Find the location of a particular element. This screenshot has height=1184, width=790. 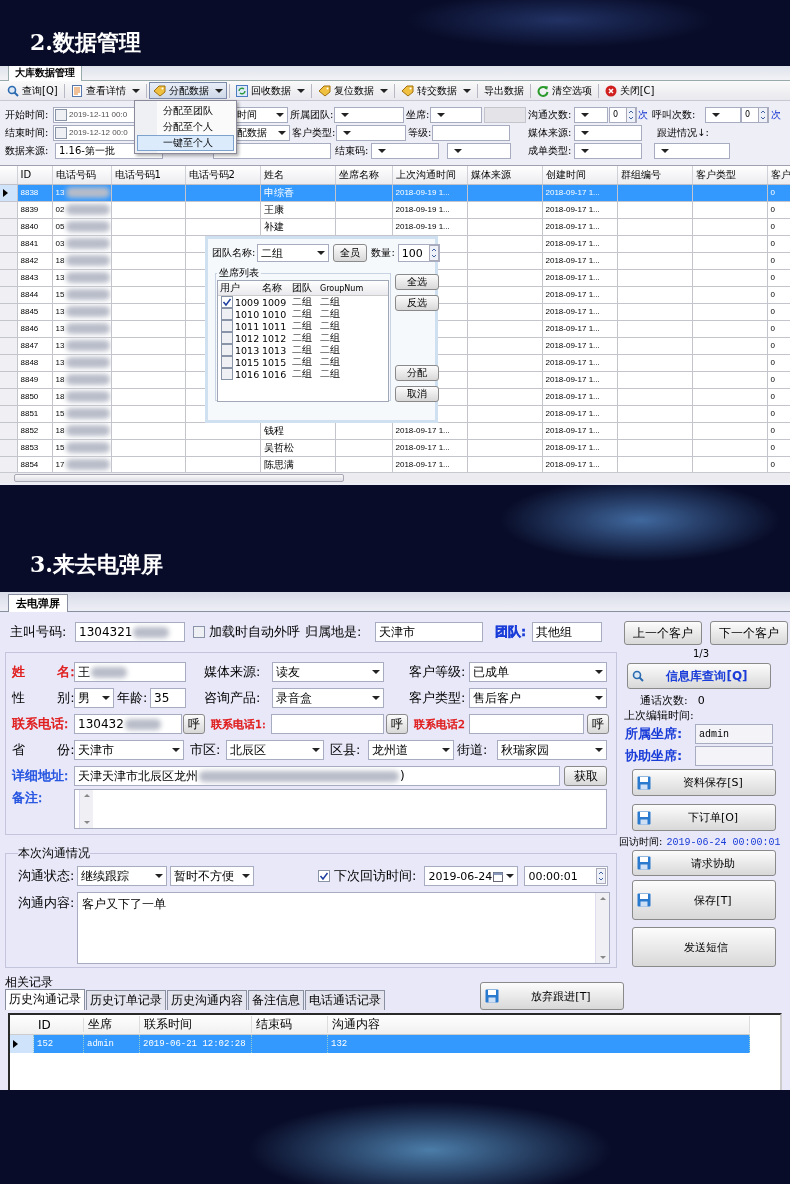

column-header: 团队 is located at coordinates (302, 288).